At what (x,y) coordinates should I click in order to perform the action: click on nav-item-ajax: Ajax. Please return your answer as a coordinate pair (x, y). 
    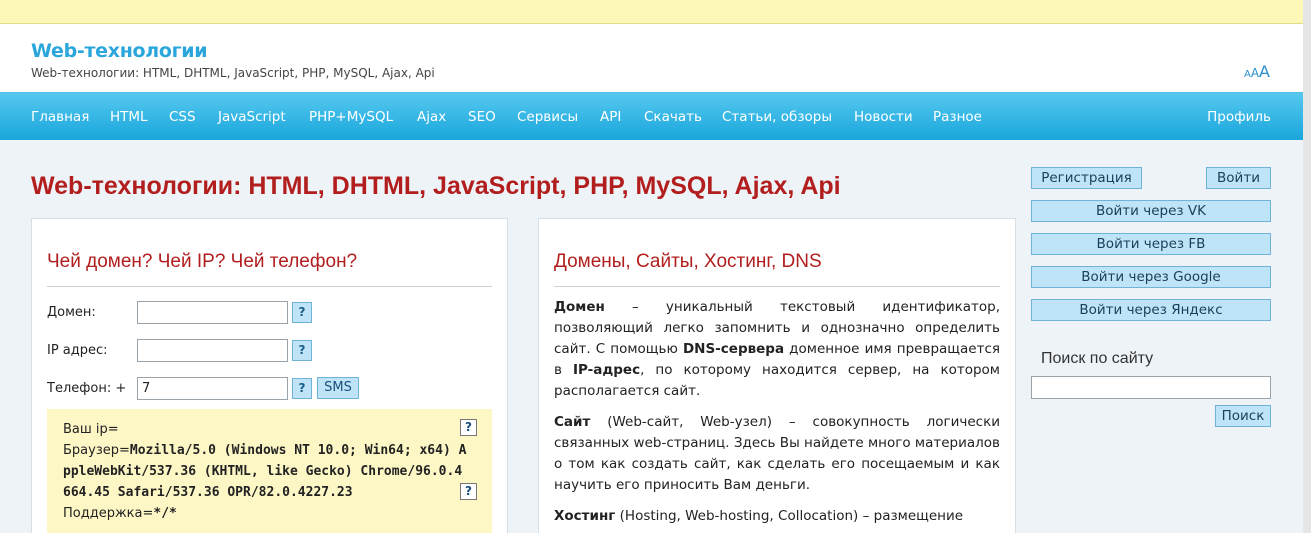
    Looking at the image, I should click on (431, 117).